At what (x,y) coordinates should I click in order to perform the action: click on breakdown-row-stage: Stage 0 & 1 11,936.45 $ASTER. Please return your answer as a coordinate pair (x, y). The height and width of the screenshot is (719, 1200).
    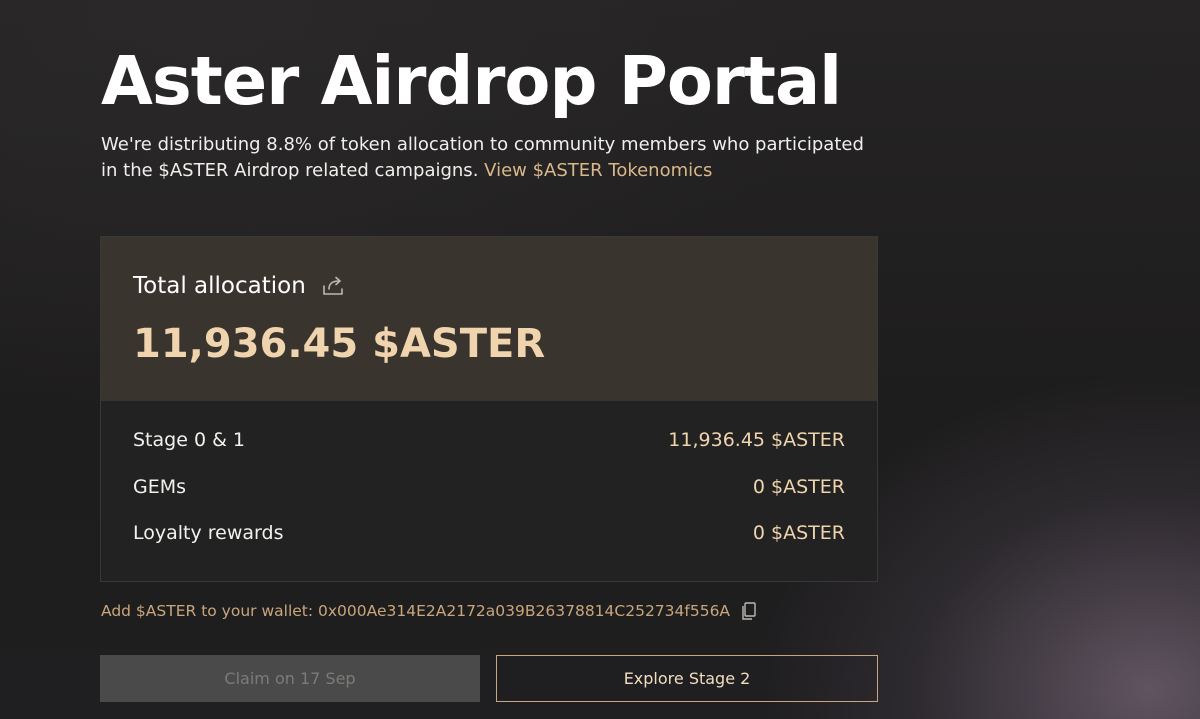
    Looking at the image, I should click on (489, 450).